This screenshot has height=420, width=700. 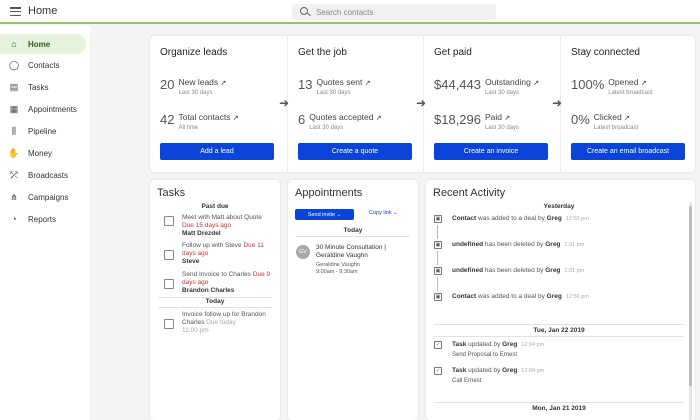 What do you see at coordinates (559, 330) in the screenshot?
I see `date-label: Tue, Jan 22 2019` at bounding box center [559, 330].